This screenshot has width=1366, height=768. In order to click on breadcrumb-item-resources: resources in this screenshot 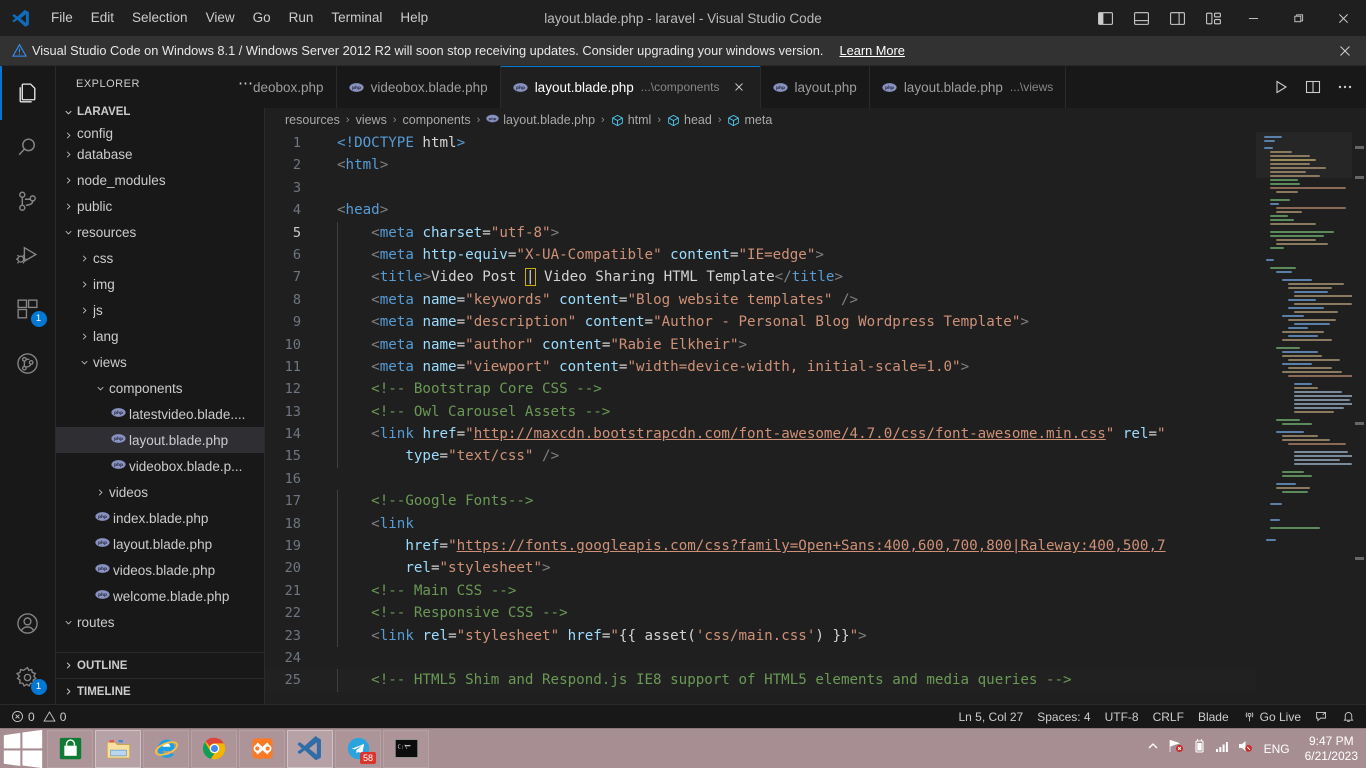, I will do `click(312, 120)`.